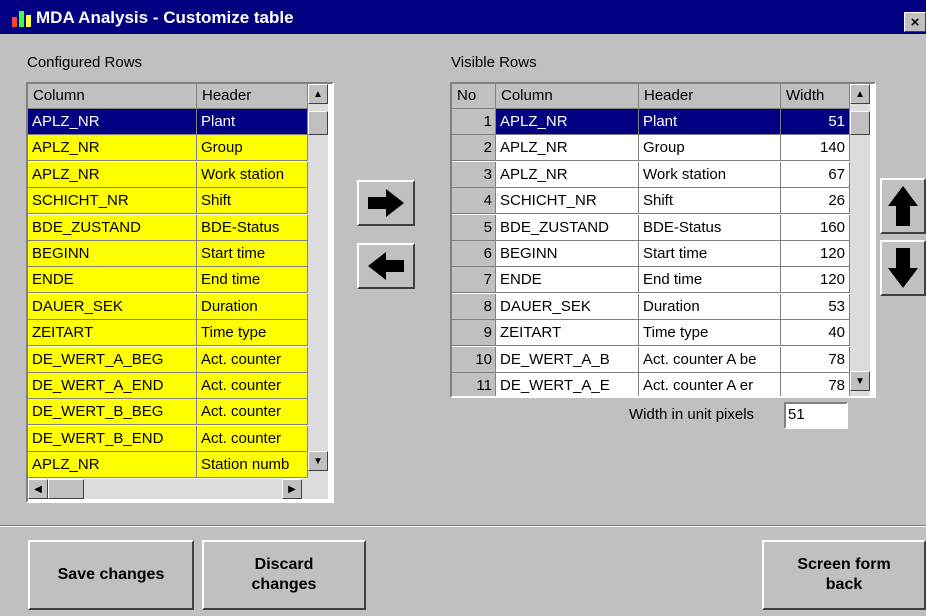 This screenshot has height=616, width=926. What do you see at coordinates (178, 489) in the screenshot?
I see `configured-horizontal-scrollbar: ◀ ▶` at bounding box center [178, 489].